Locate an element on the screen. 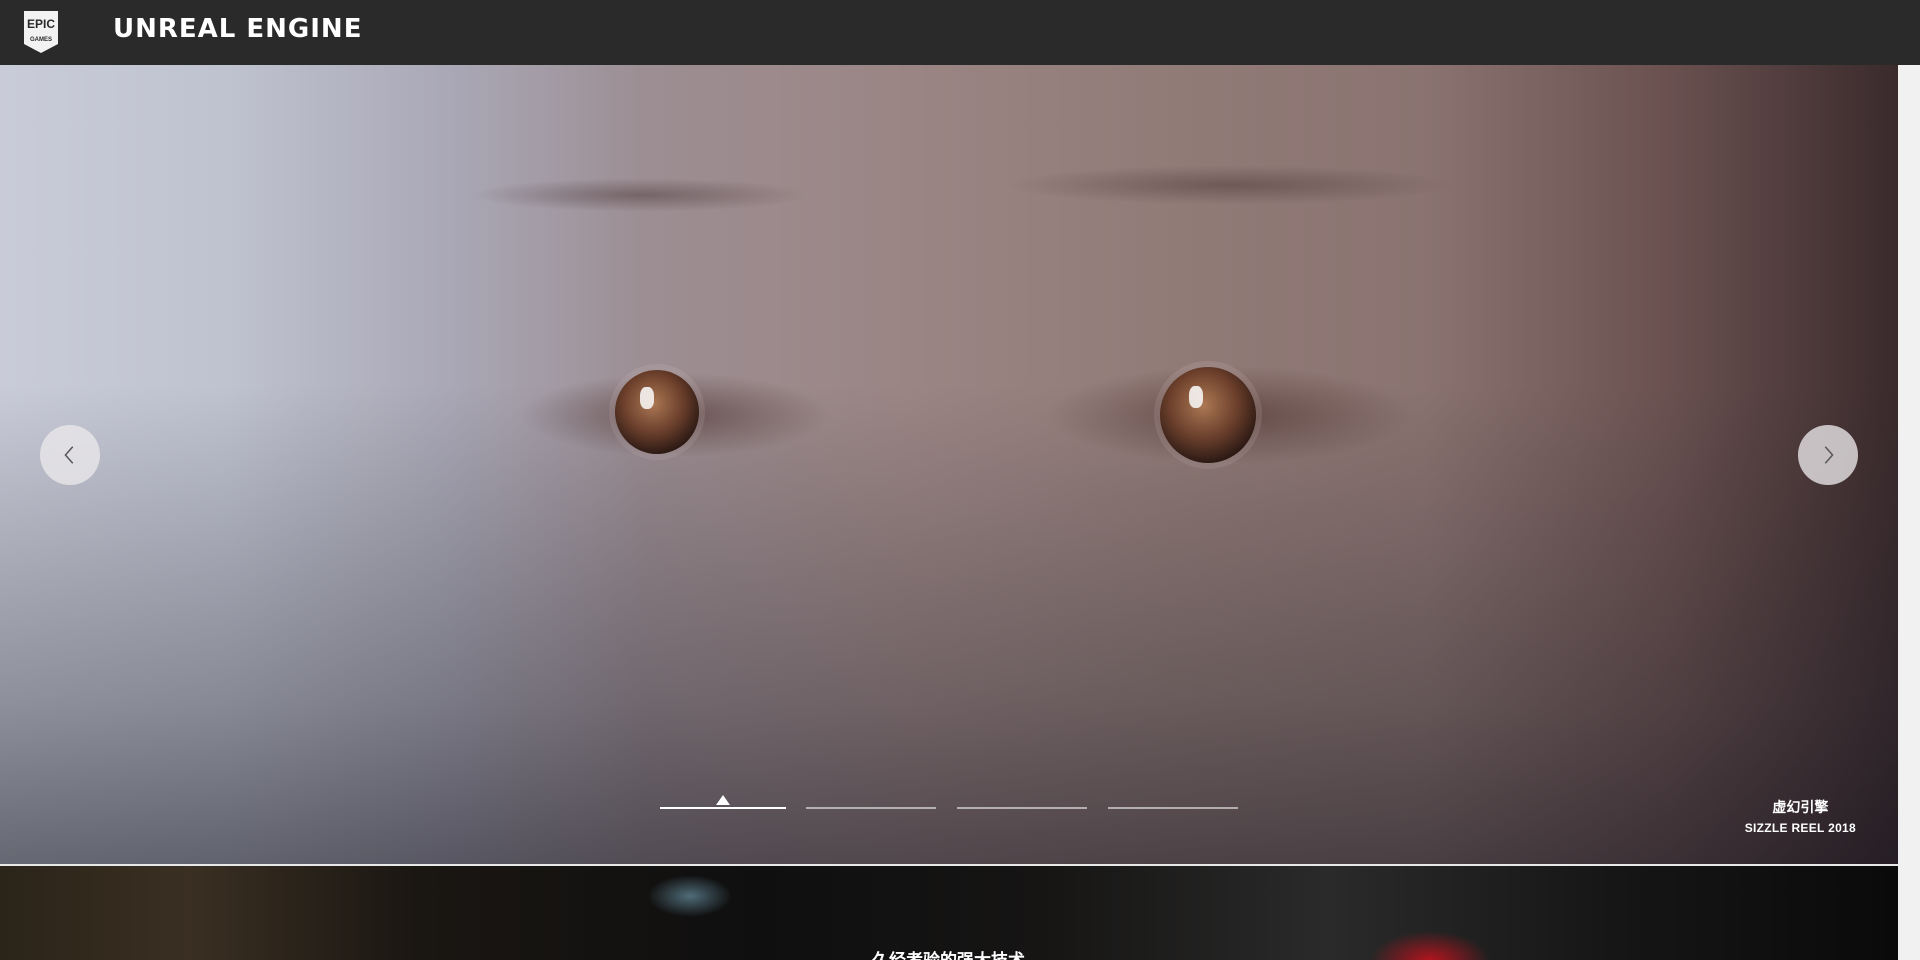 The image size is (1920, 960). active-slide-caret is located at coordinates (723, 800).